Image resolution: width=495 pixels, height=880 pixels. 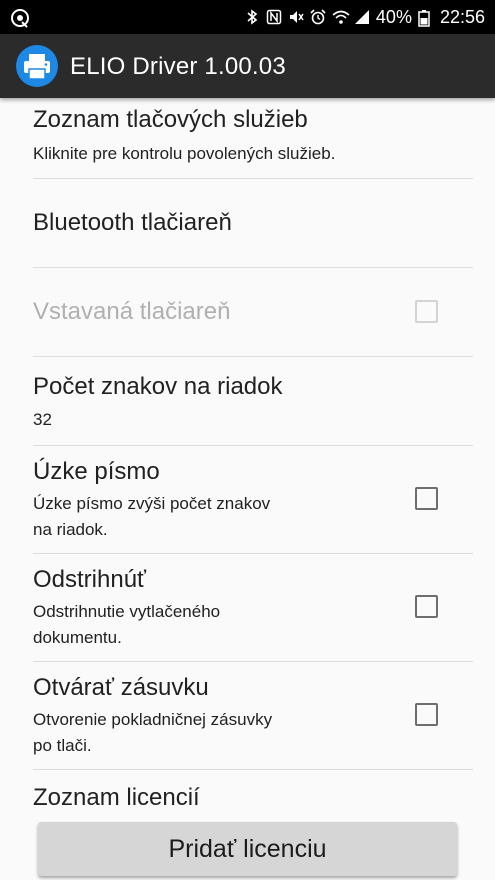 What do you see at coordinates (247, 849) in the screenshot?
I see `add-license-button: Pridať licenciu` at bounding box center [247, 849].